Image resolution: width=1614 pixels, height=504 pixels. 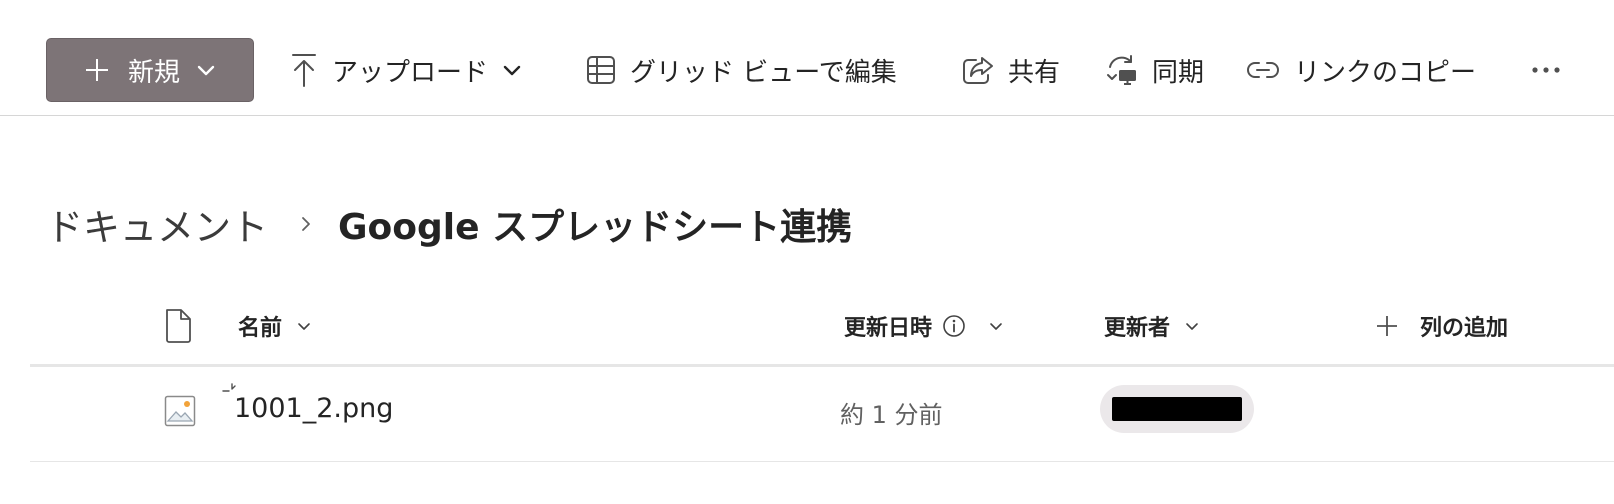 I want to click on document-icon, so click(x=178, y=326).